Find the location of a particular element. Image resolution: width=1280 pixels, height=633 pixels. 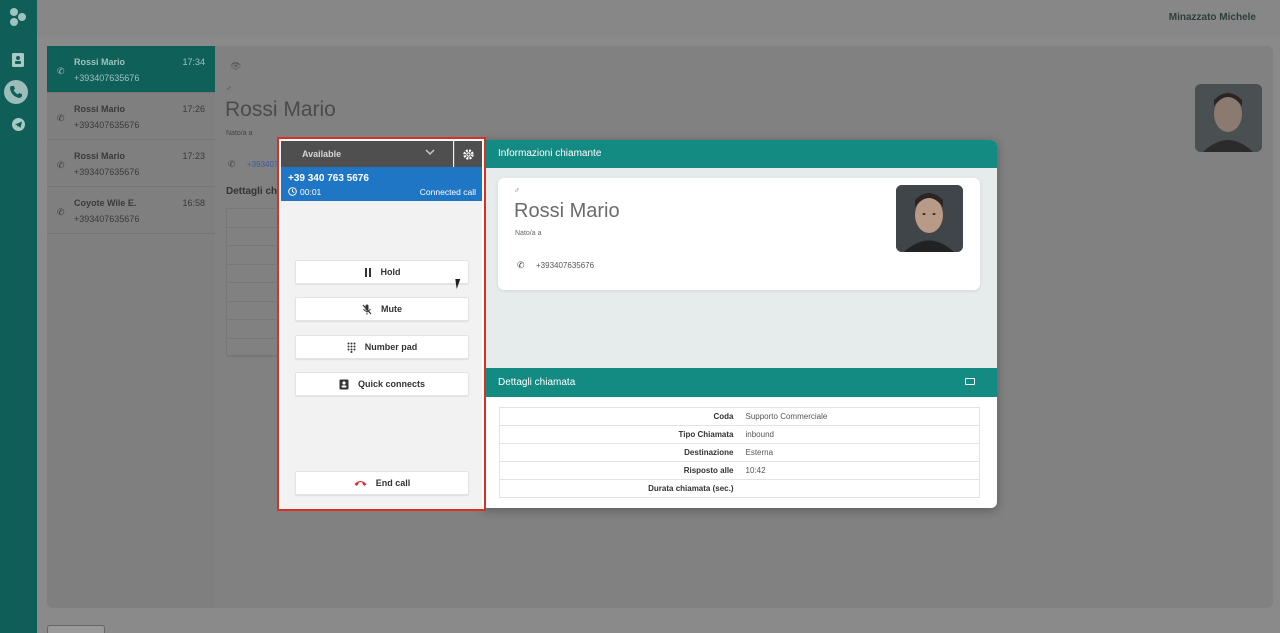

table-row: Tipo Chiamata inbound is located at coordinates (739, 434).